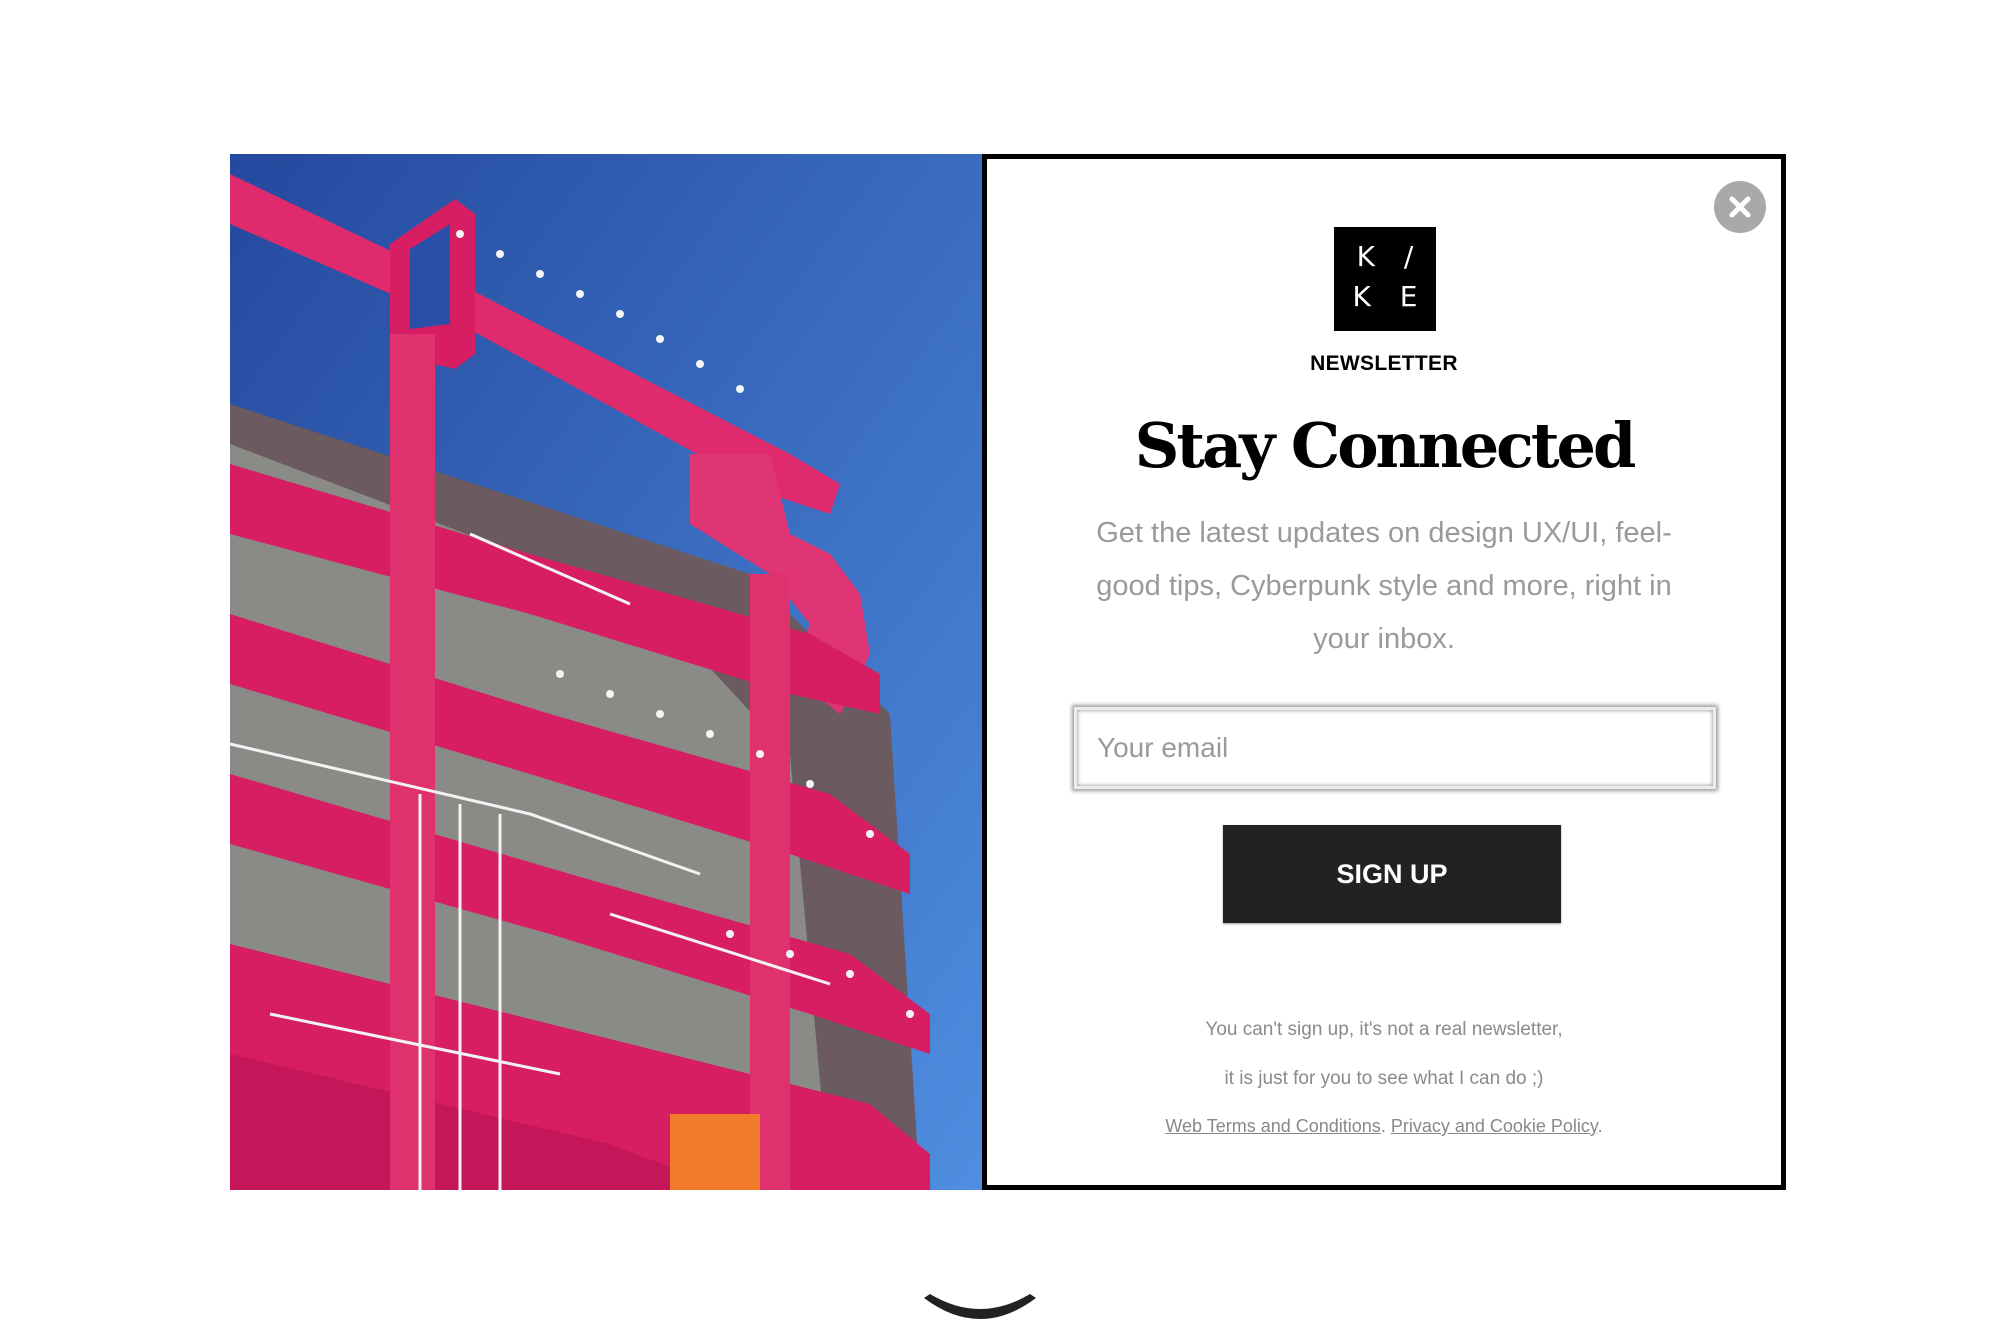 The height and width of the screenshot is (1337, 2000). What do you see at coordinates (1384, 363) in the screenshot?
I see `newsletter-label: NEWSLETTER` at bounding box center [1384, 363].